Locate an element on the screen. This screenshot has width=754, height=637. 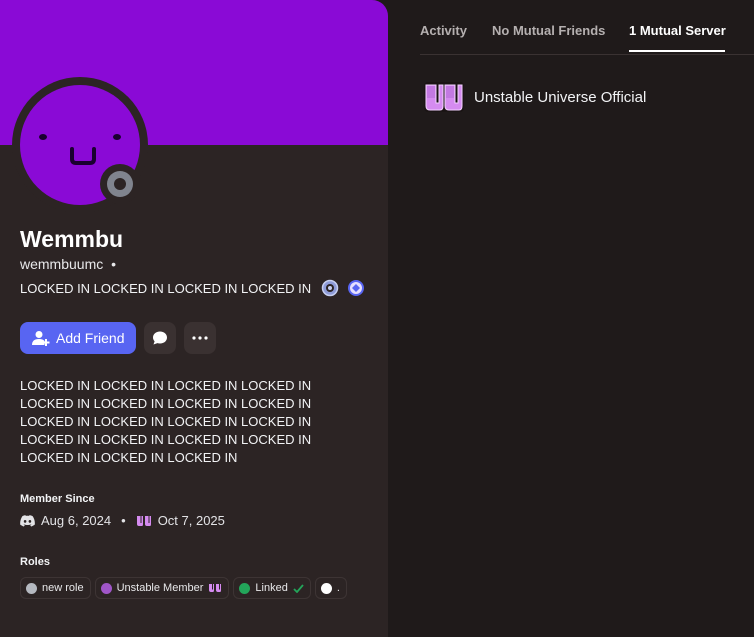
custom-status: LOCKED IN LOCKED IN LOCKED IN LOCKED IN is located at coordinates (192, 288).